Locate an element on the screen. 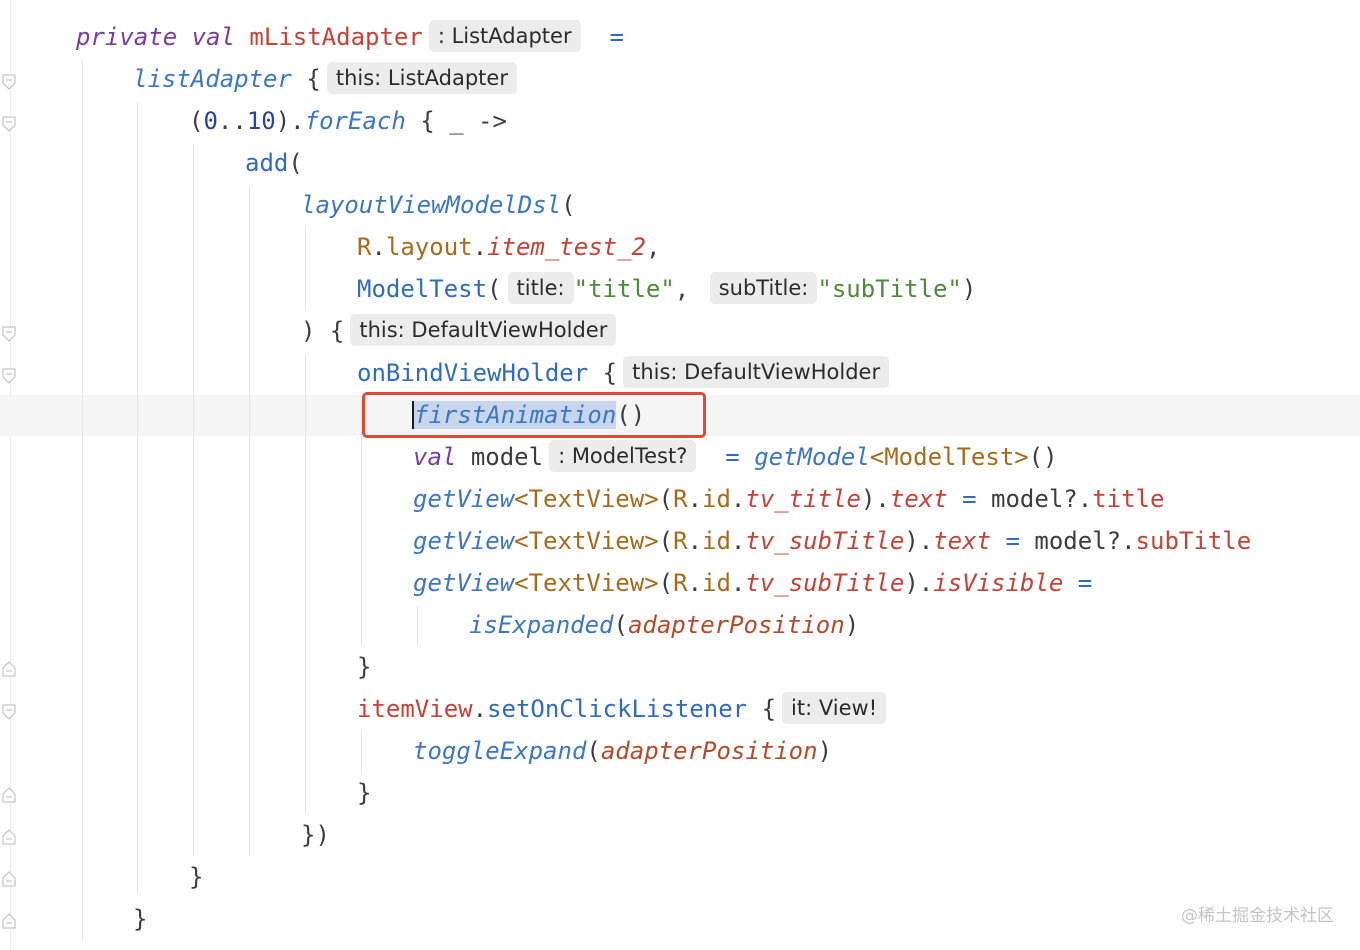 The width and height of the screenshot is (1360, 950). code-line-15: isExpanded(adapterPosition) is located at coordinates (664, 625).